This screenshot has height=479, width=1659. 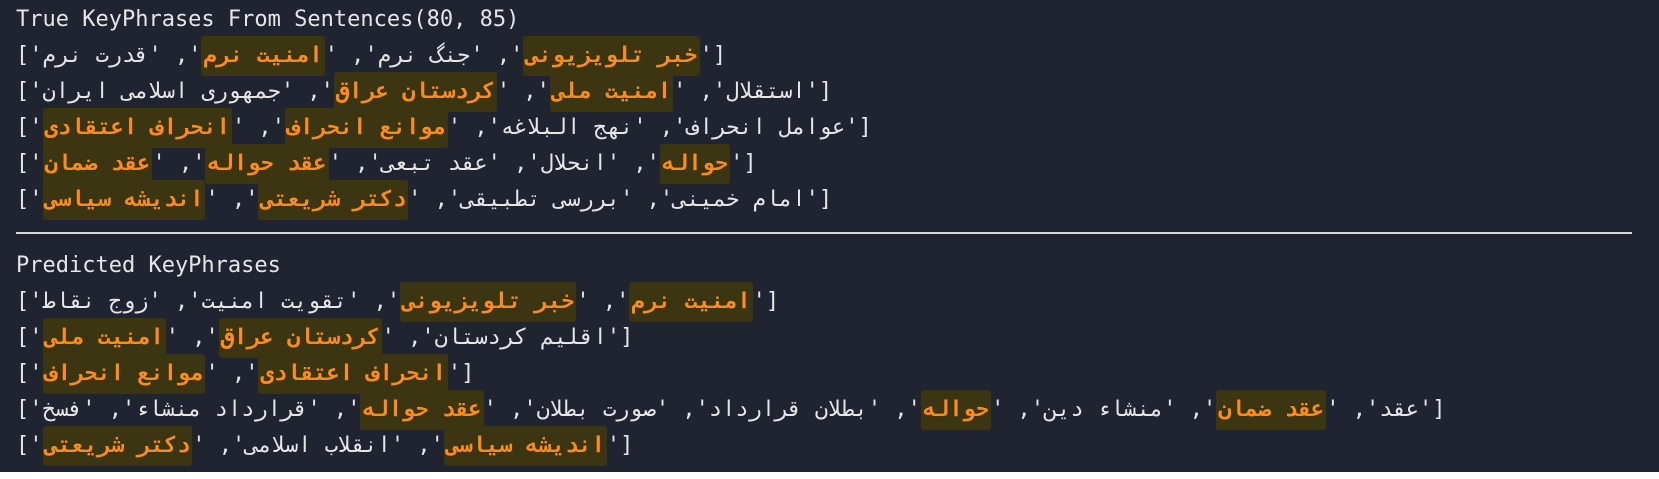 I want to click on matched-keyphrase: اندیشه سیاسی, so click(x=525, y=446).